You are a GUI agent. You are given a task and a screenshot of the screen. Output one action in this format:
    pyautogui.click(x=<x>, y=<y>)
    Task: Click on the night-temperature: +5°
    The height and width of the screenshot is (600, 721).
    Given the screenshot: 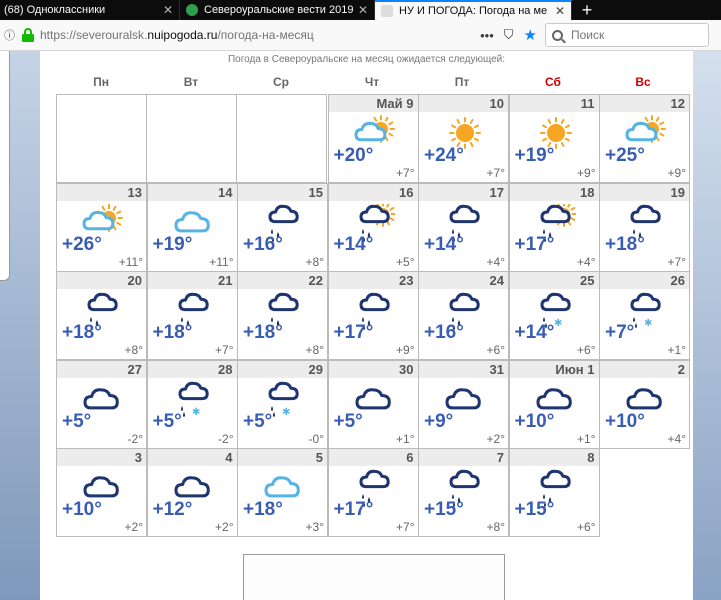 What is the action you would take?
    pyautogui.click(x=405, y=261)
    